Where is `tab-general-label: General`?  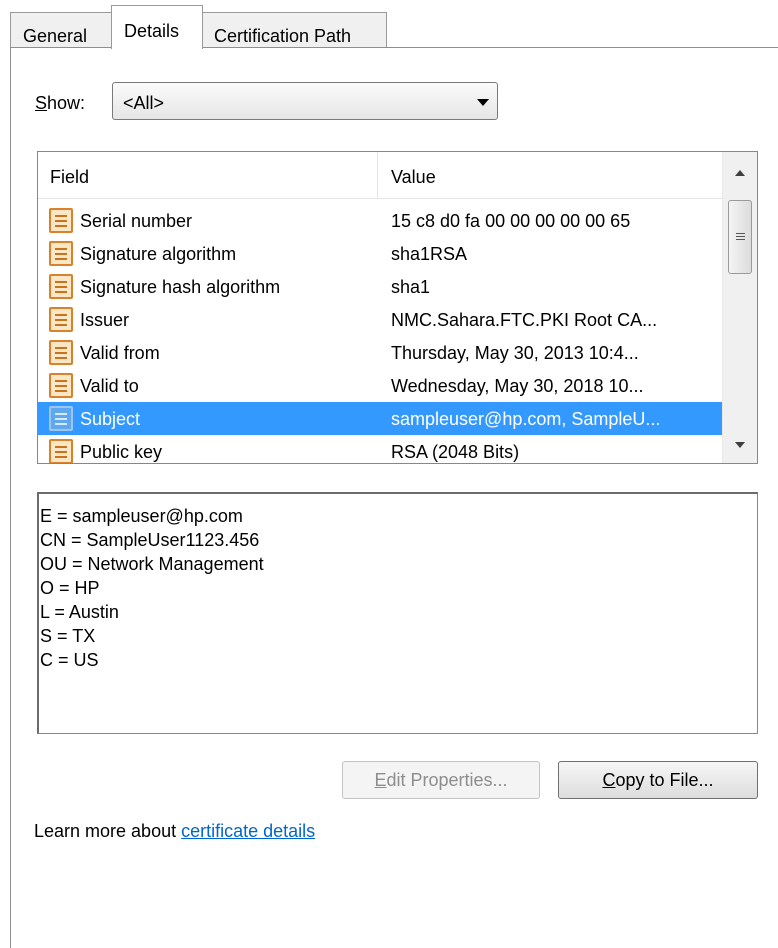
tab-general-label: General is located at coordinates (55, 36).